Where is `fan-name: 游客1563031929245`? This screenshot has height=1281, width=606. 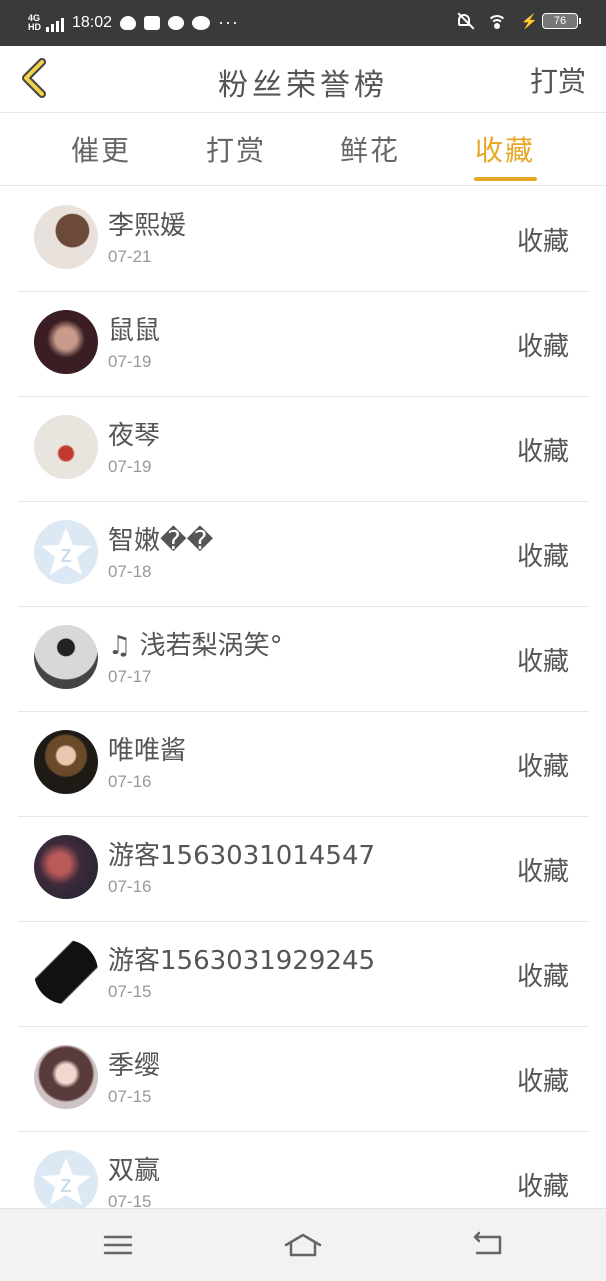
fan-name: 游客1563031929245 is located at coordinates (242, 961).